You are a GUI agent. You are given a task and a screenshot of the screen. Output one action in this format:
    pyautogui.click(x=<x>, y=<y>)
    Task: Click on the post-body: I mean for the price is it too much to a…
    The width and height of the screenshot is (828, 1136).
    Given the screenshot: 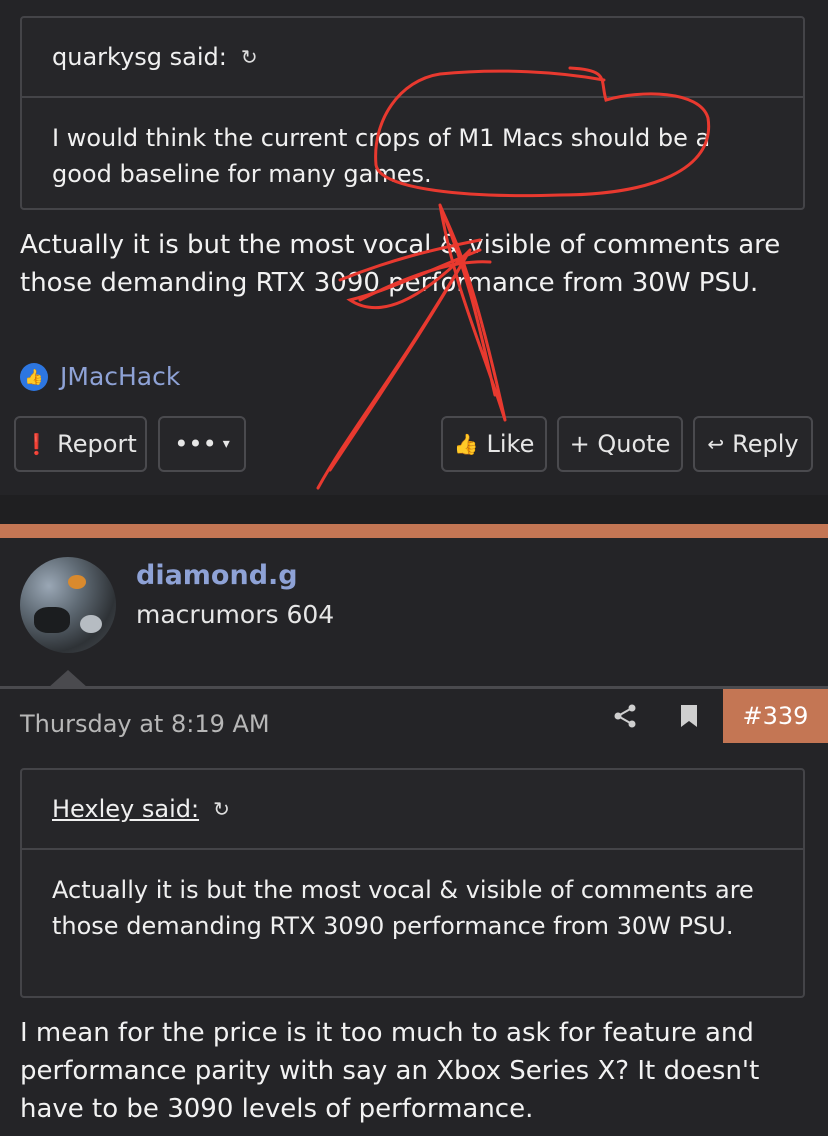 What is the action you would take?
    pyautogui.click(x=390, y=1071)
    